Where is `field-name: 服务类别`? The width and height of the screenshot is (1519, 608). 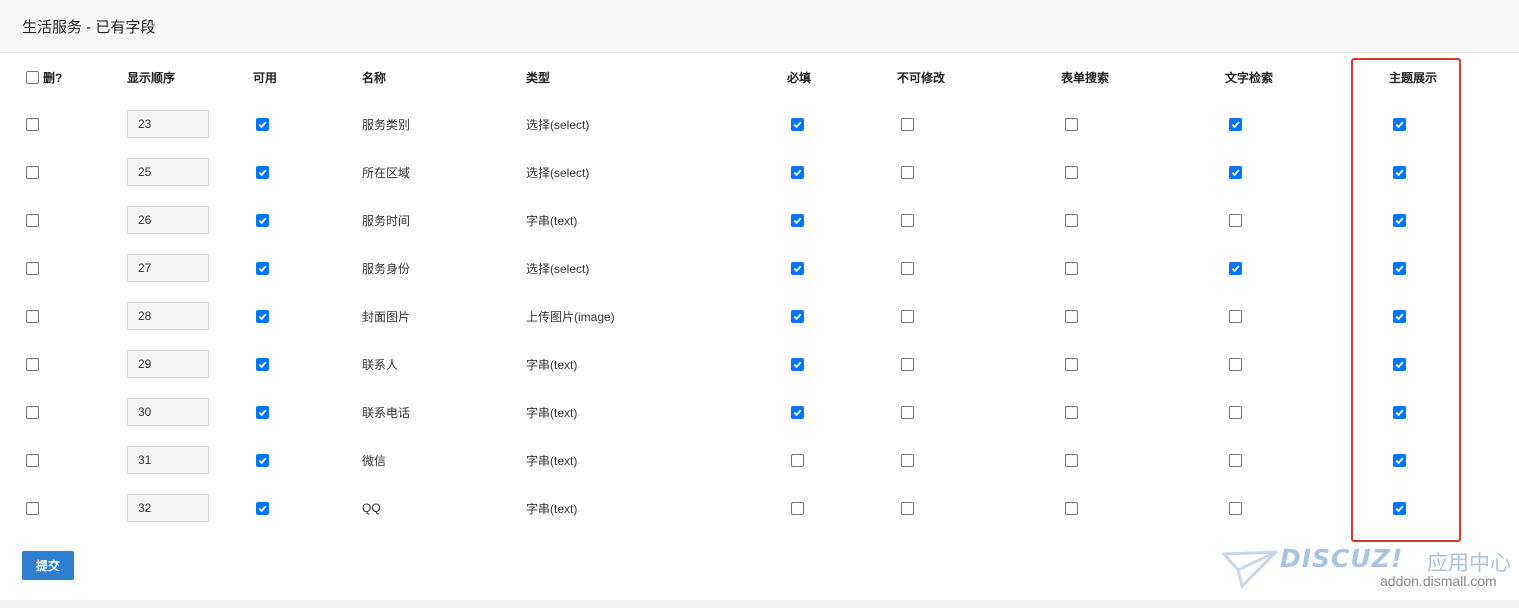 field-name: 服务类别 is located at coordinates (386, 124).